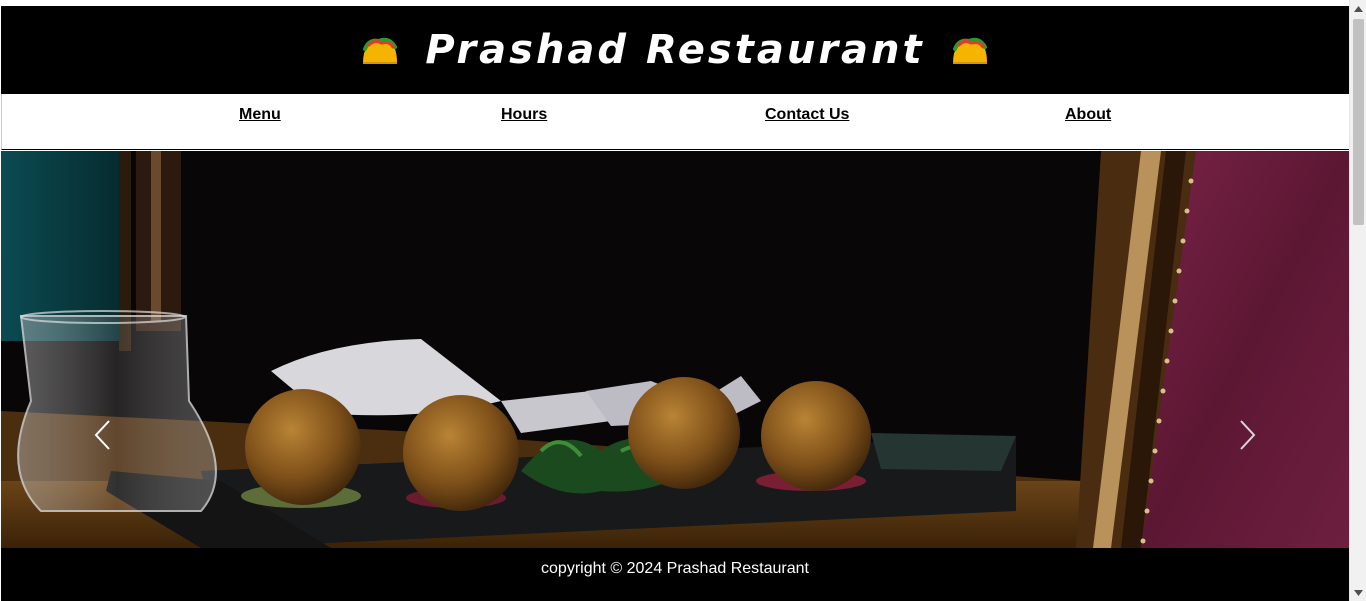 The height and width of the screenshot is (601, 1366). What do you see at coordinates (1357, 300) in the screenshot?
I see `vertical-scrollbar` at bounding box center [1357, 300].